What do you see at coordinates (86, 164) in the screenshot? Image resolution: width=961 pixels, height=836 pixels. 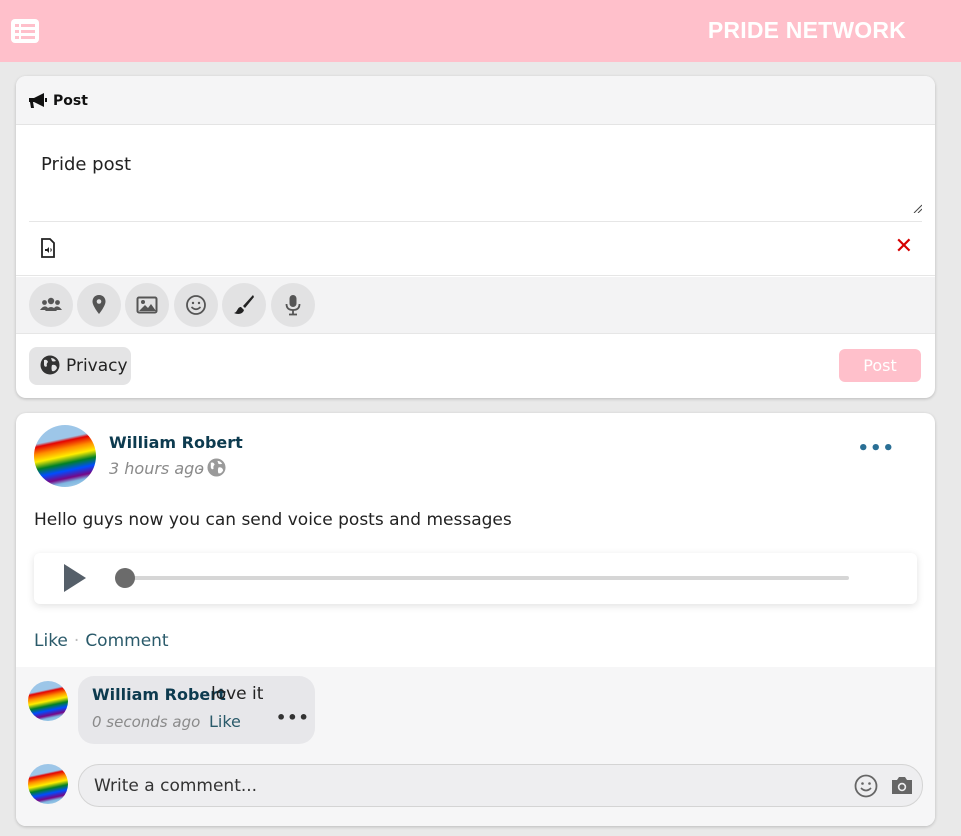 I see `post-textarea-value: Pride post` at bounding box center [86, 164].